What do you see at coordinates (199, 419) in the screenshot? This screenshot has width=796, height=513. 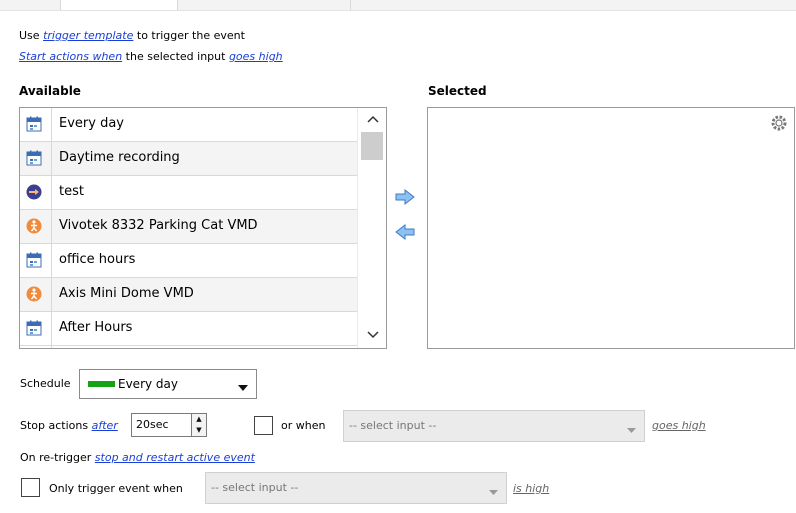 I see `spin-up-icon: ▲` at bounding box center [199, 419].